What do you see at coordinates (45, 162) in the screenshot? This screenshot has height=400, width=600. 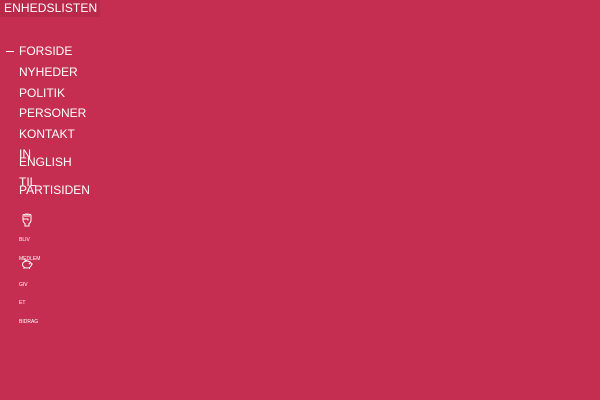 I see `nav-item-english: ENGLISH` at bounding box center [45, 162].